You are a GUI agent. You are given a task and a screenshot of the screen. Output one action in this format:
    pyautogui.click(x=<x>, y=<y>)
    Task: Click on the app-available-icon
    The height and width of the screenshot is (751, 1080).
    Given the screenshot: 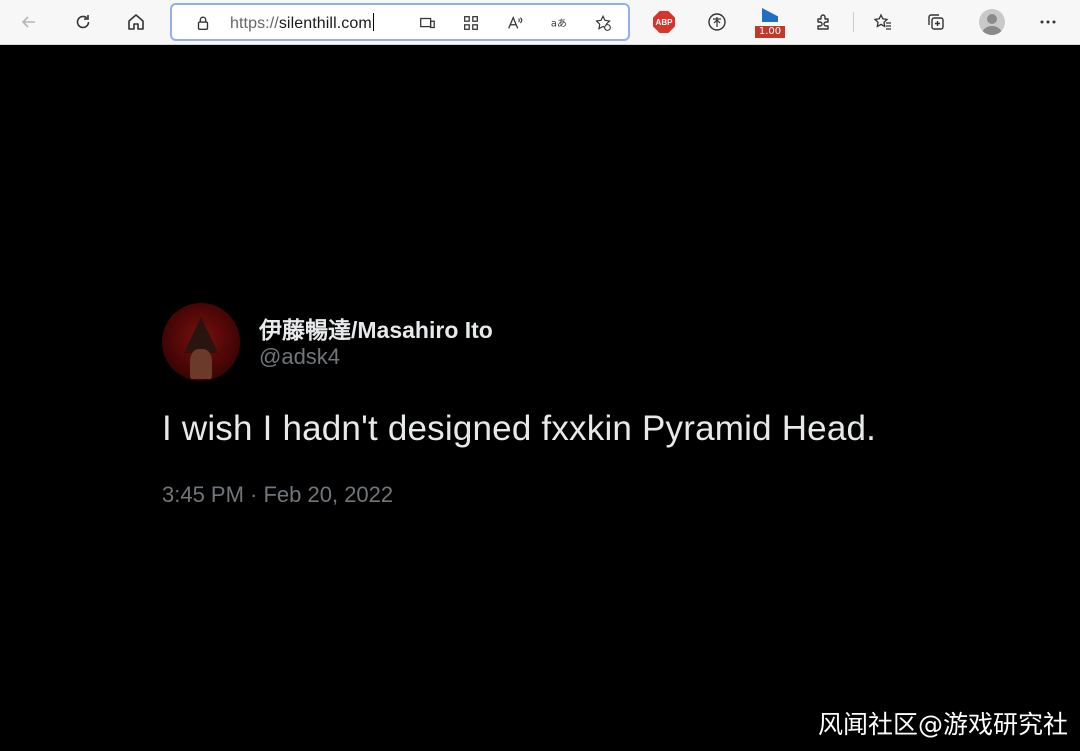 What is the action you would take?
    pyautogui.click(x=427, y=23)
    